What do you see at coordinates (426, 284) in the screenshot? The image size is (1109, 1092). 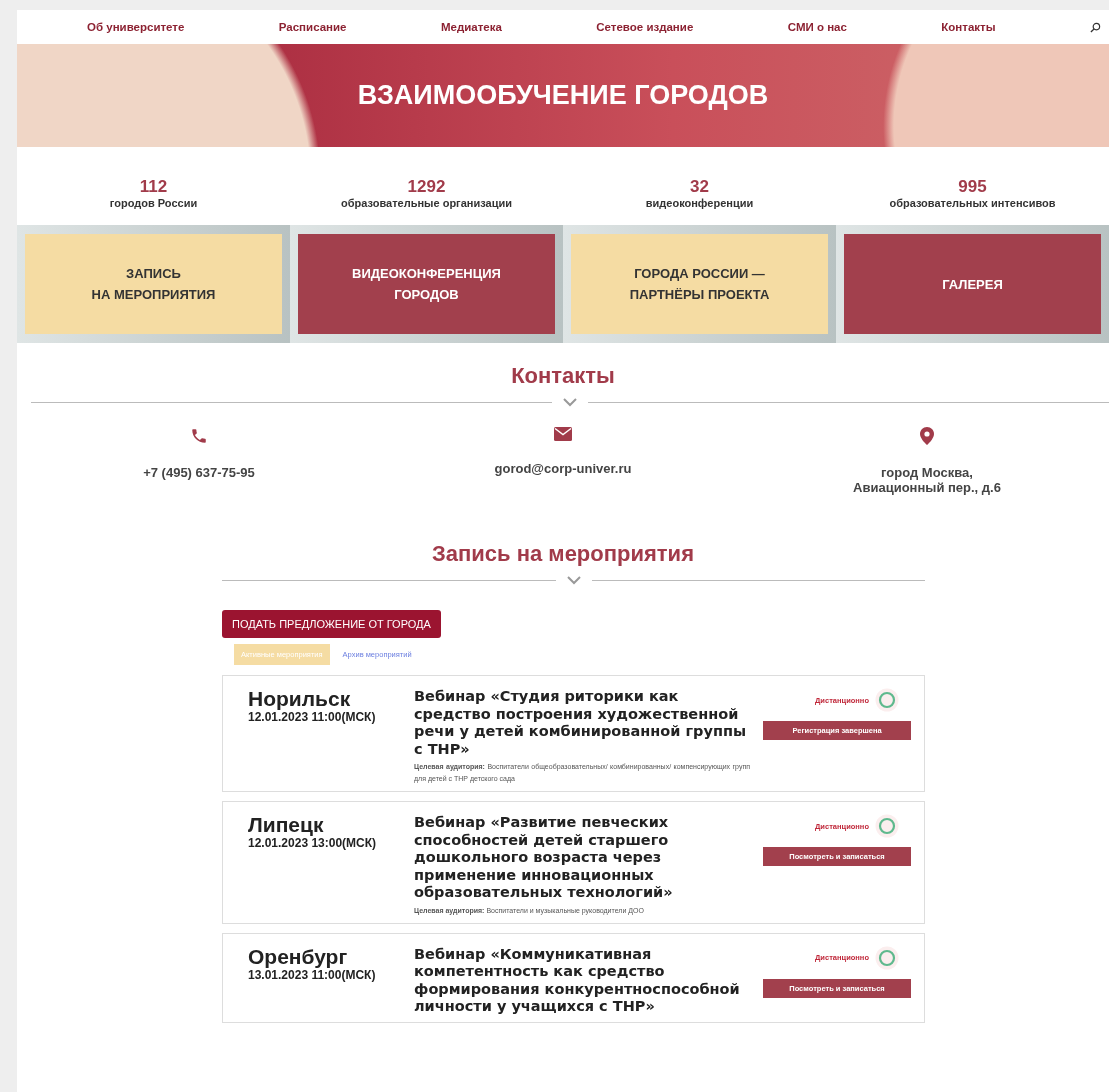 I see `section-tile: ВИДЕОКОНФЕРЕНЦИЯ ГОРОДОВ` at bounding box center [426, 284].